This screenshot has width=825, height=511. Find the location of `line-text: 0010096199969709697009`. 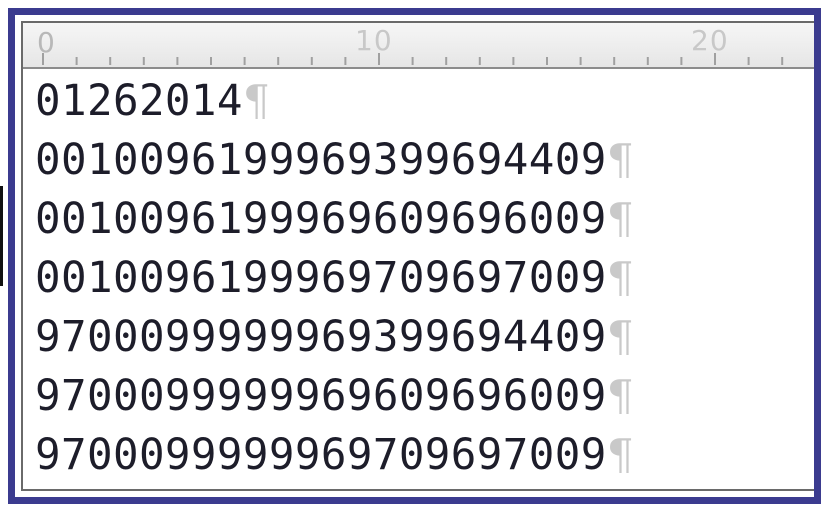

line-text: 0010096199969709697009 is located at coordinates (321, 278).